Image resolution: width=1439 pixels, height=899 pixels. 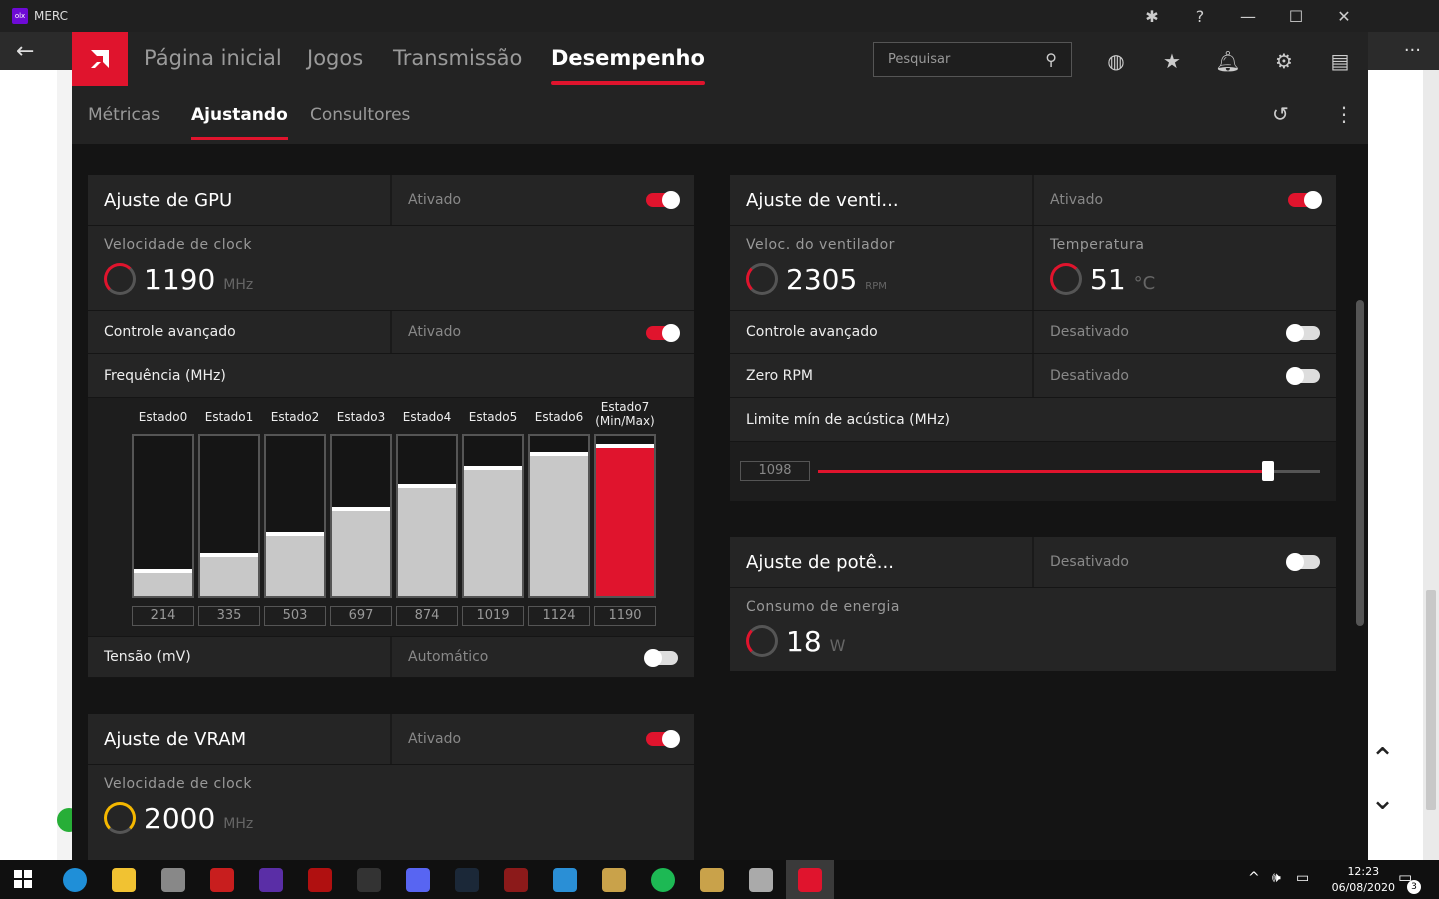 I want to click on state-label-7: Estado7 (Min/Max), so click(x=625, y=414).